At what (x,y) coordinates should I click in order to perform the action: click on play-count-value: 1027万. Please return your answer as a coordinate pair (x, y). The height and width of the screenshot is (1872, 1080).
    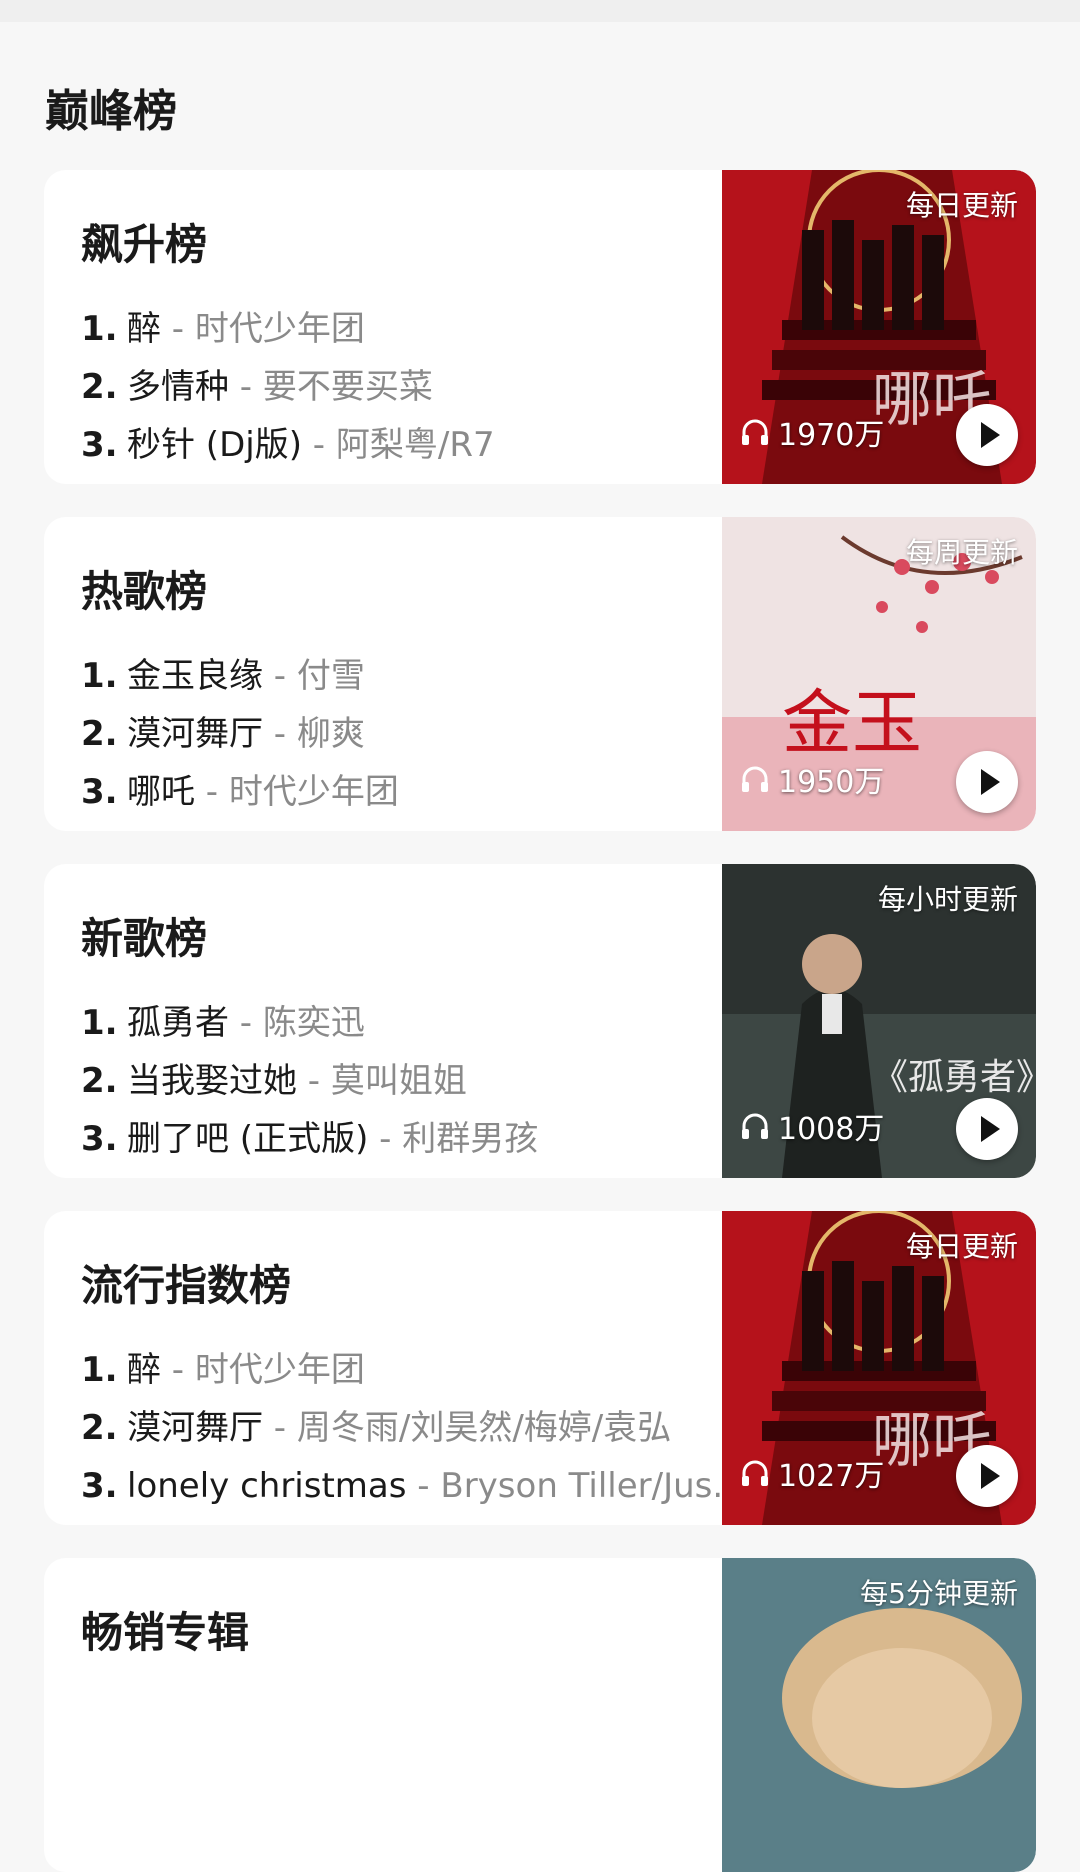
    Looking at the image, I should click on (831, 1476).